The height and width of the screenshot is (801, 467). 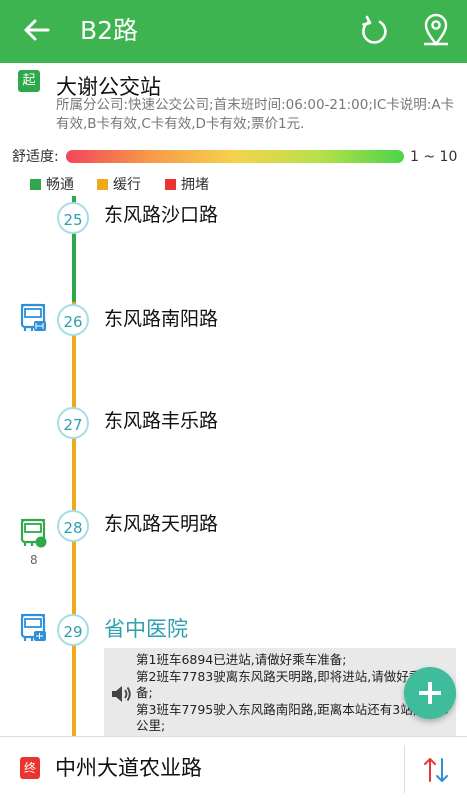 What do you see at coordinates (436, 770) in the screenshot?
I see `swap-direction-icon` at bounding box center [436, 770].